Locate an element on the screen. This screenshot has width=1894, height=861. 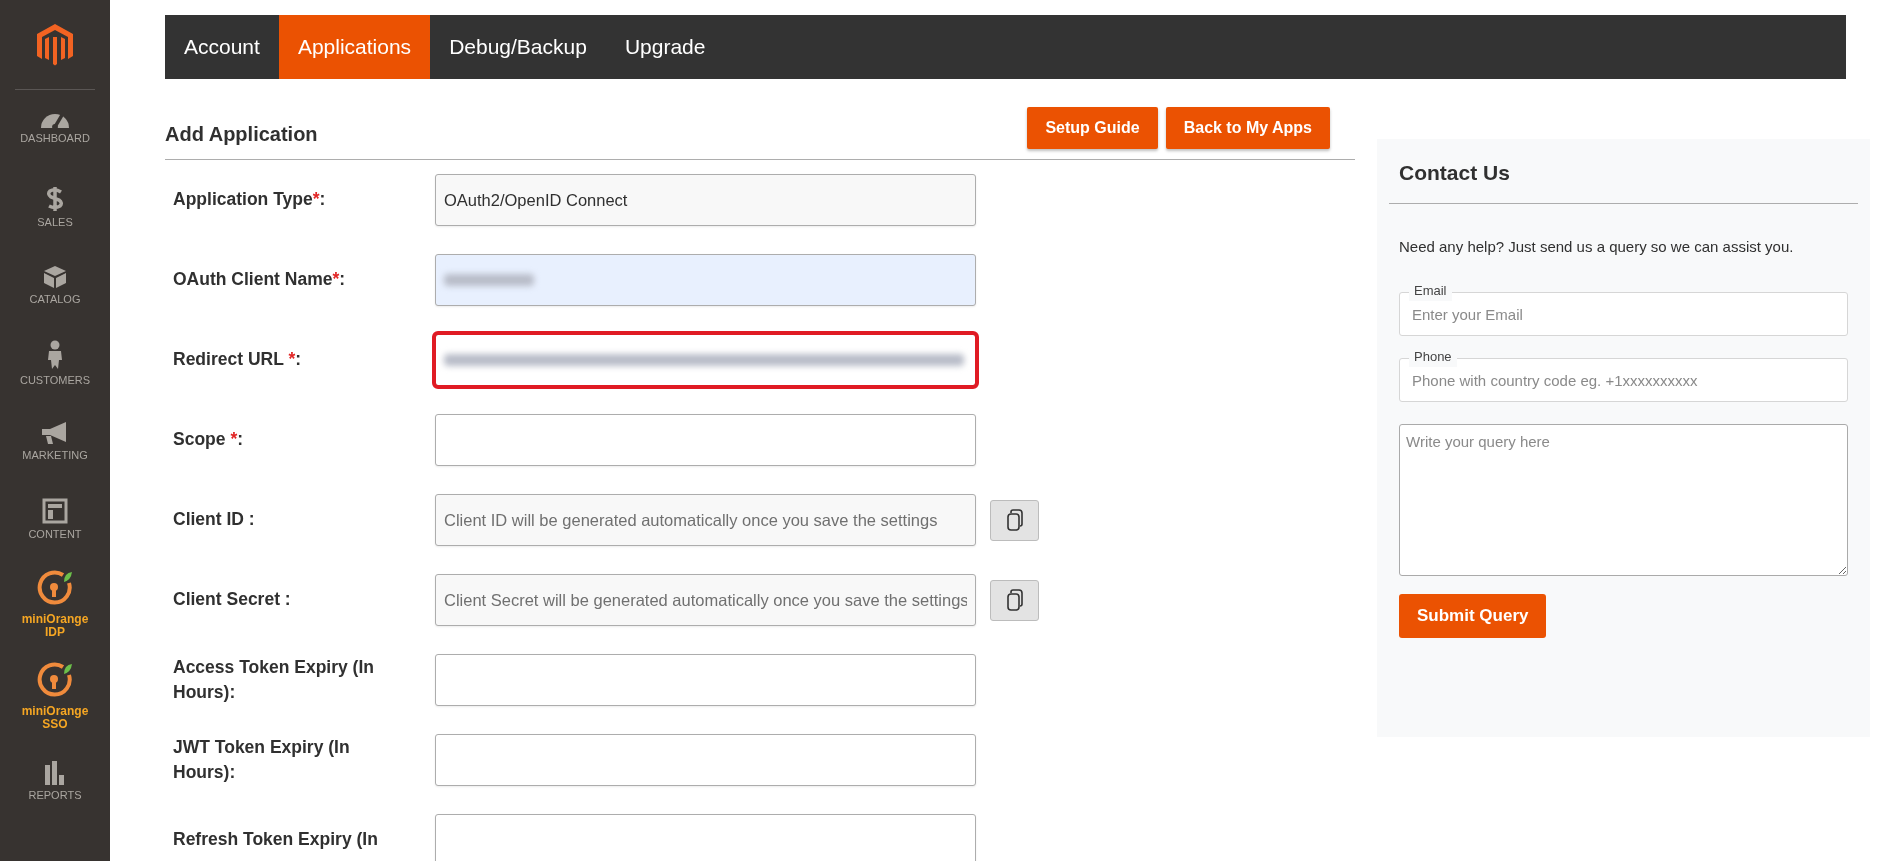
sidebar-item-label: CATALOG is located at coordinates (55, 299).